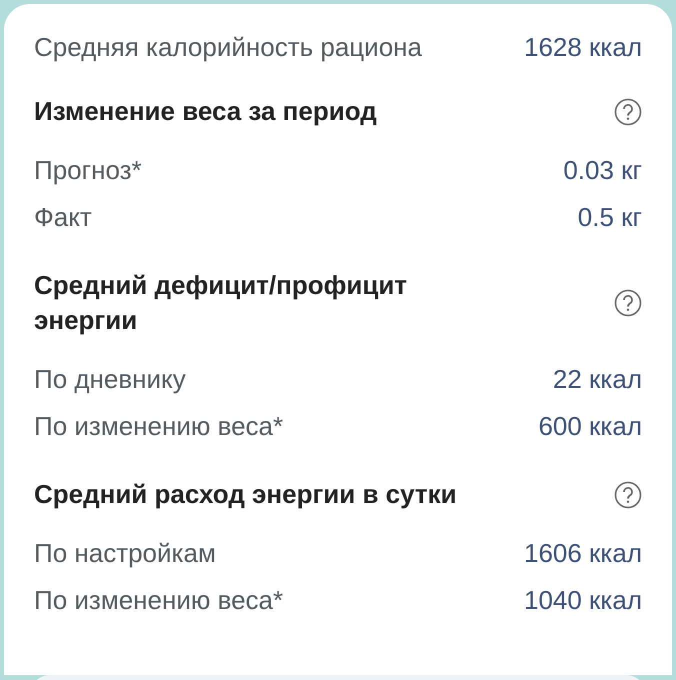 The image size is (676, 680). Describe the element at coordinates (245, 494) in the screenshot. I see `section-title: Средний расход энергии в сутки` at that location.